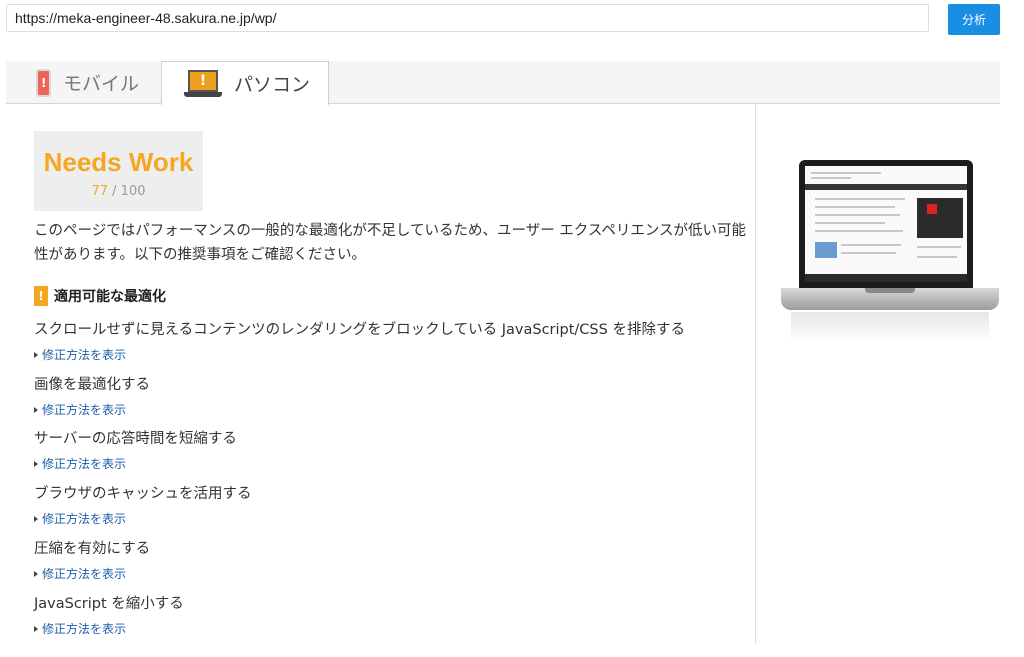  What do you see at coordinates (890, 299) in the screenshot?
I see `laptop-base` at bounding box center [890, 299].